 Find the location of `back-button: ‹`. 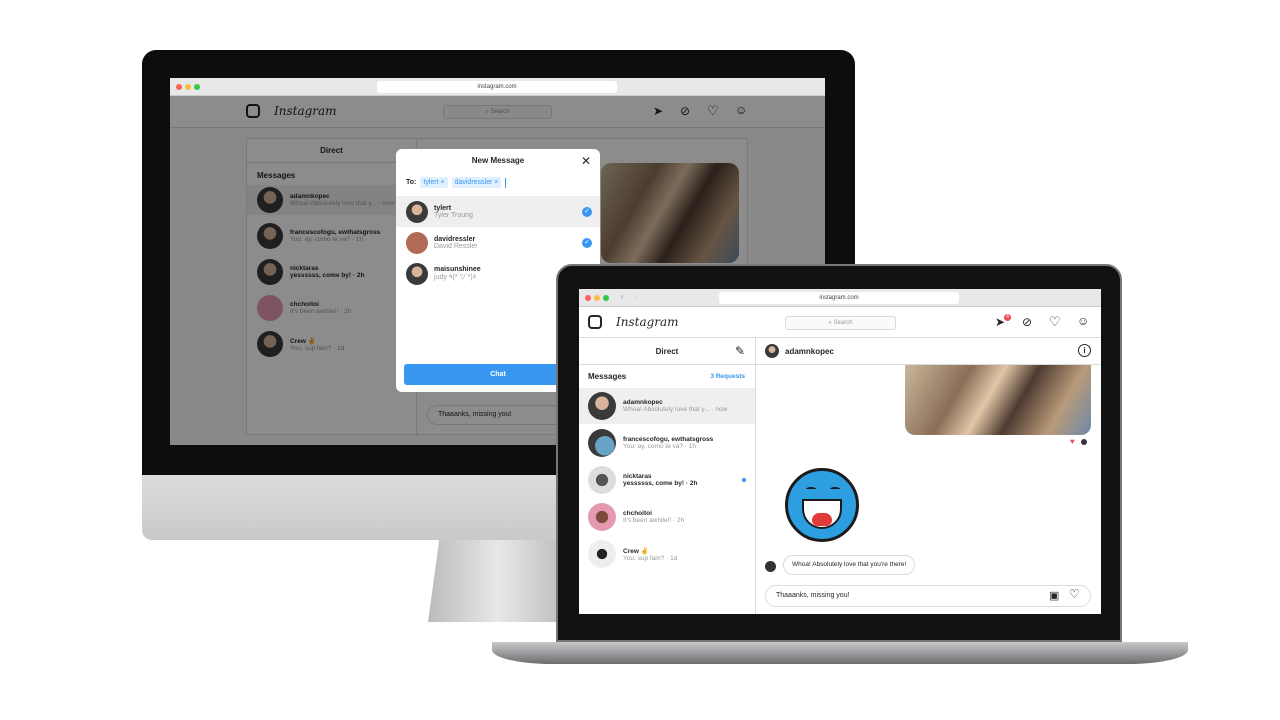

back-button: ‹ is located at coordinates (622, 296).